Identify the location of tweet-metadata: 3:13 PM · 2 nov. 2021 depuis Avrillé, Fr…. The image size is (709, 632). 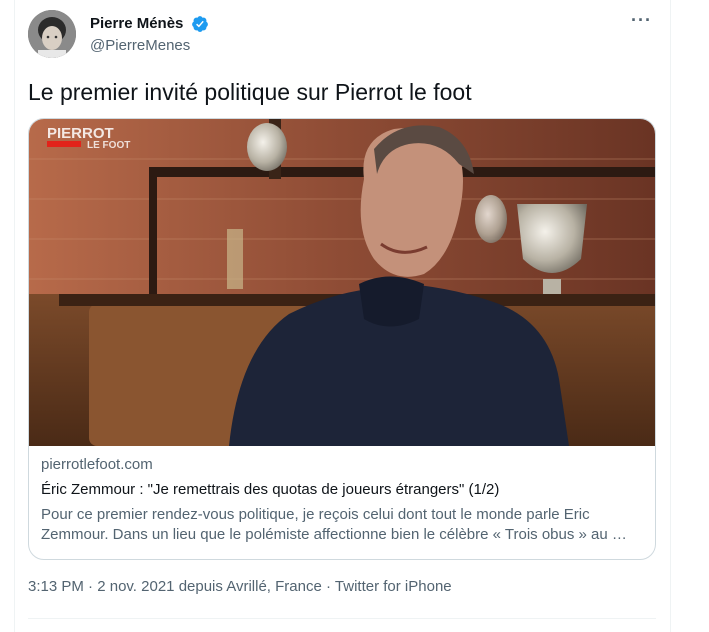
(240, 586).